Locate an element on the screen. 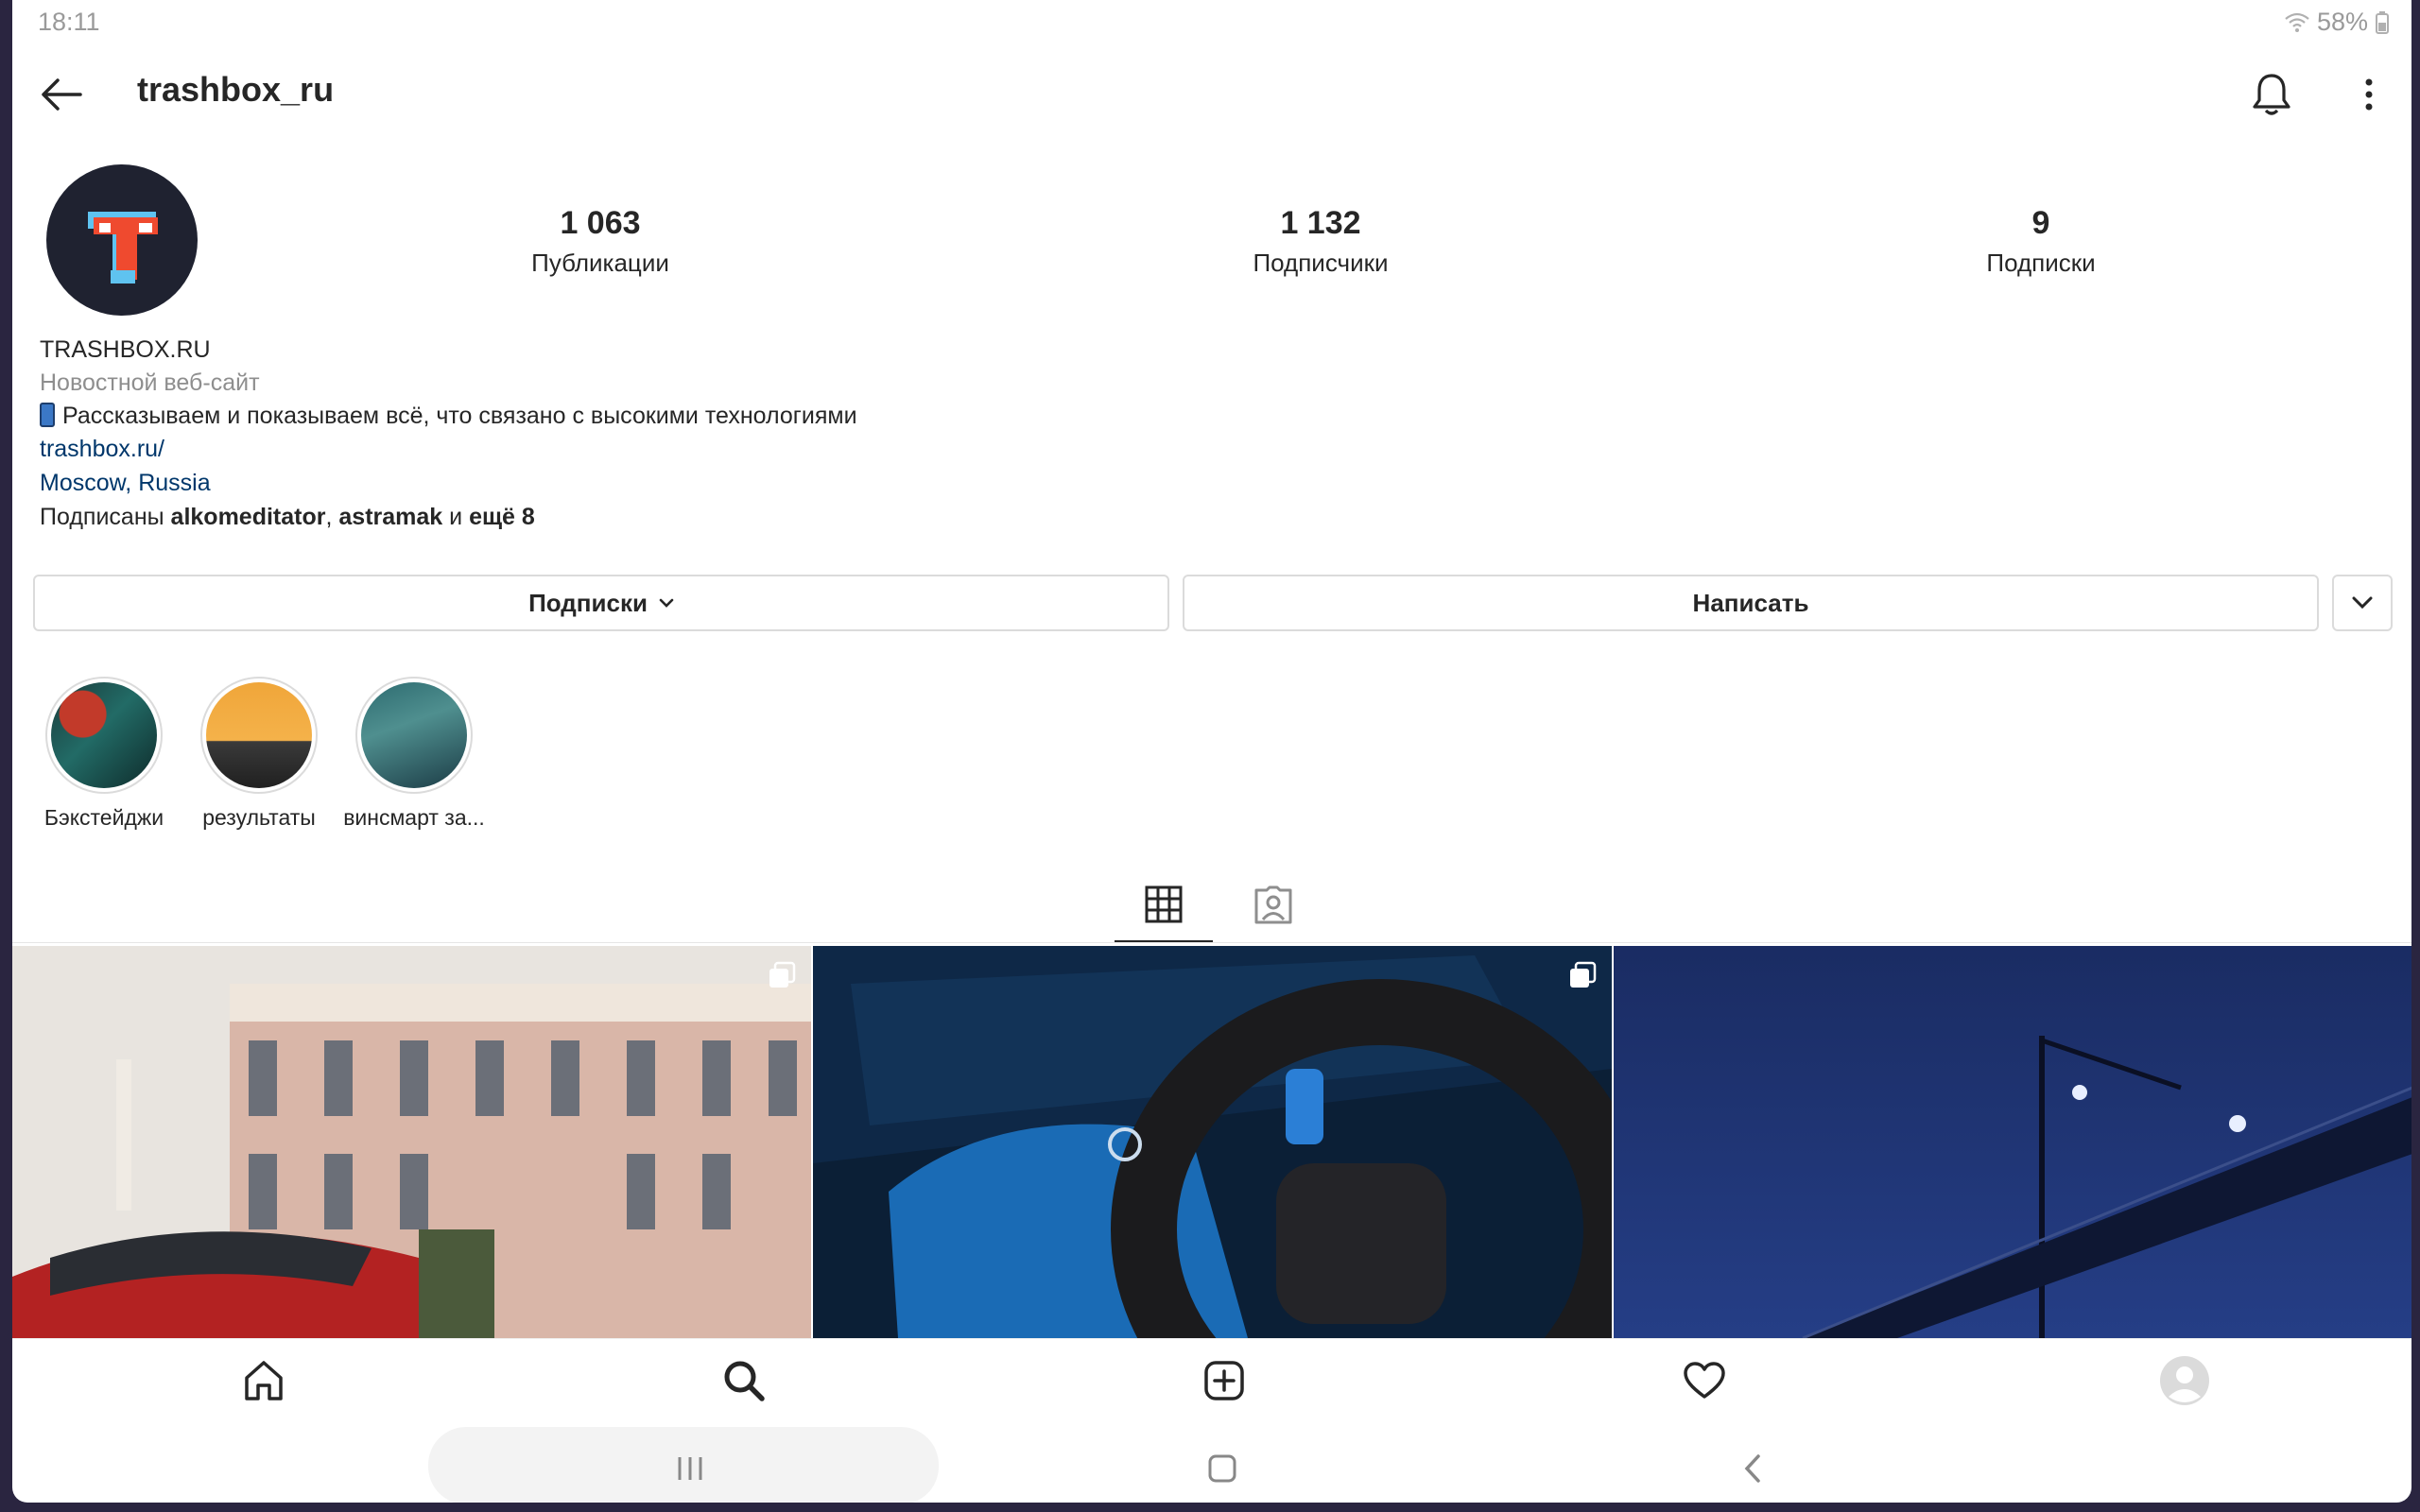 The image size is (2420, 1512). square-home-icon is located at coordinates (1222, 1468).